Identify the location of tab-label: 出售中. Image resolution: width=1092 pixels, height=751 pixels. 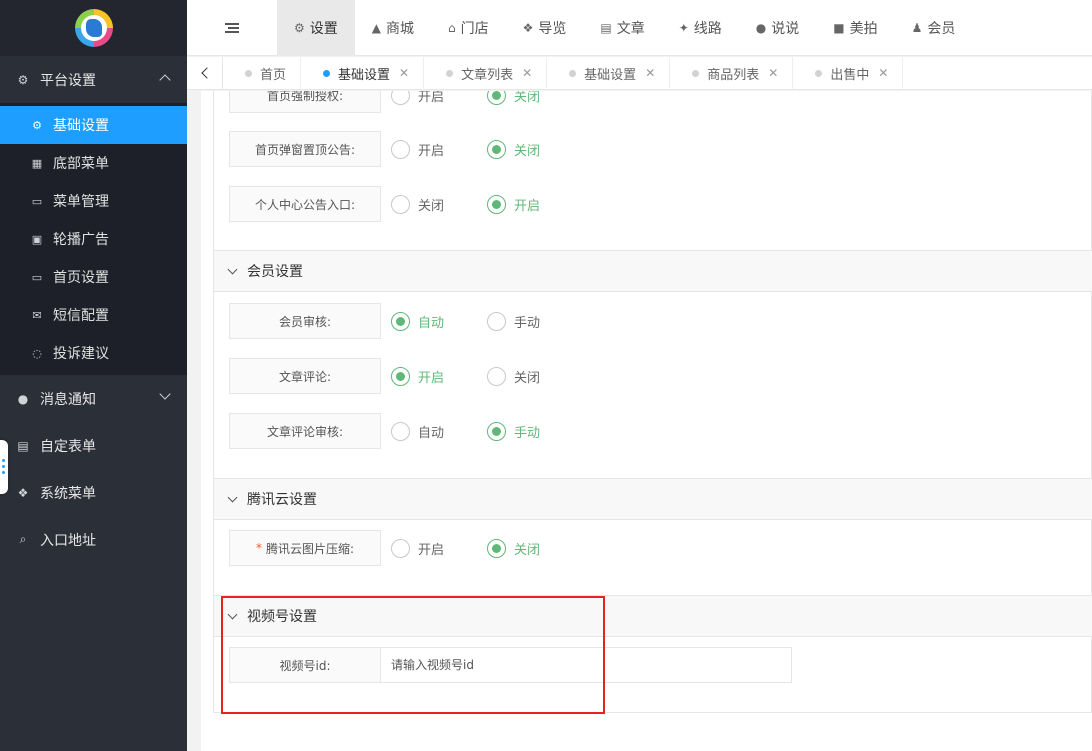
(850, 75).